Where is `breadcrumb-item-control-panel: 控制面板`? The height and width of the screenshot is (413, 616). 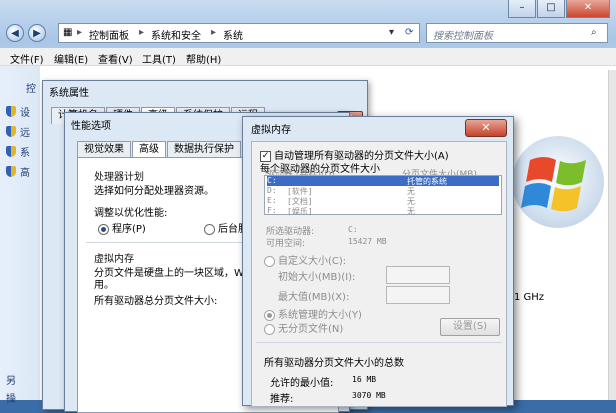
breadcrumb-item-control-panel: 控制面板 is located at coordinates (109, 34).